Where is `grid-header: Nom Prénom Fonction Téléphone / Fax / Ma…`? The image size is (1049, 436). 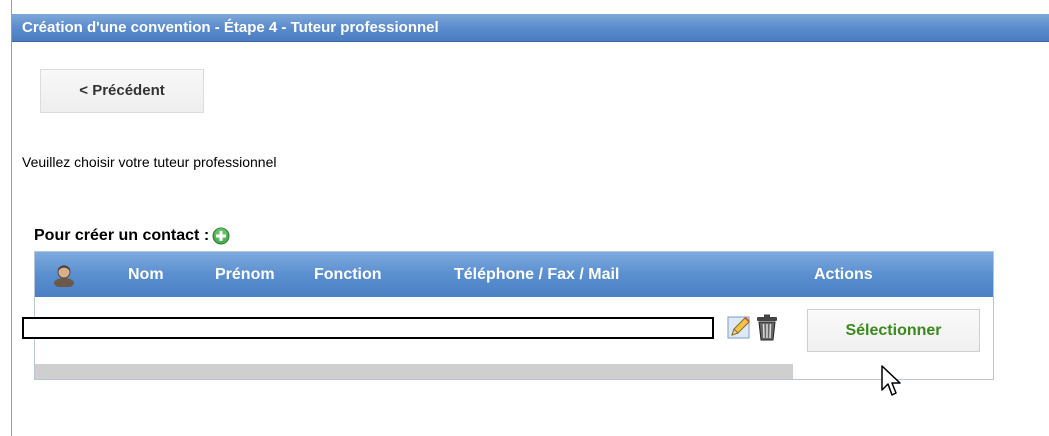
grid-header: Nom Prénom Fonction Téléphone / Fax / Ma… is located at coordinates (514, 274).